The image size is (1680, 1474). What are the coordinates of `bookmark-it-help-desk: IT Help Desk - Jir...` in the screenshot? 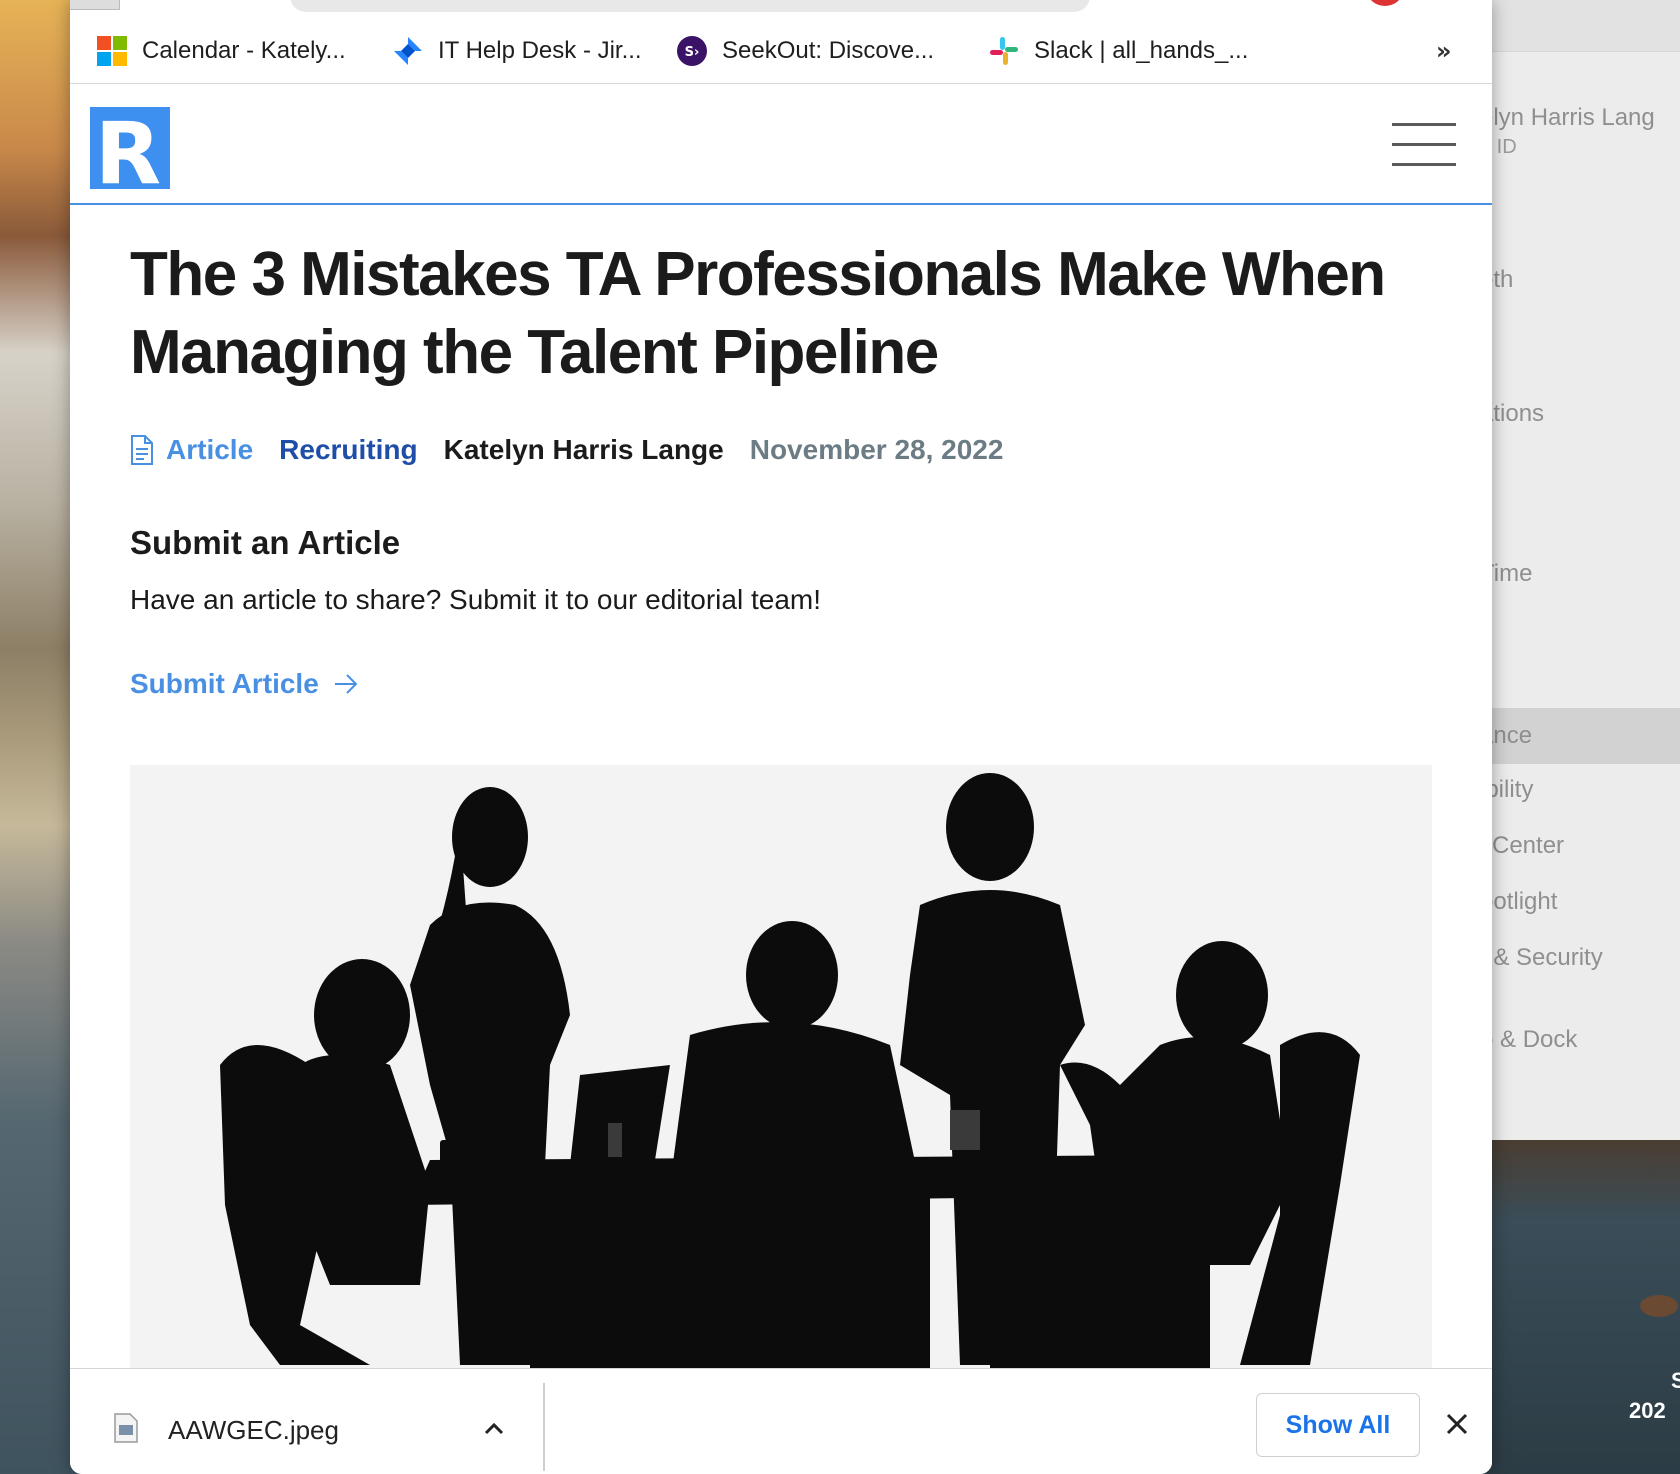 It's located at (517, 51).